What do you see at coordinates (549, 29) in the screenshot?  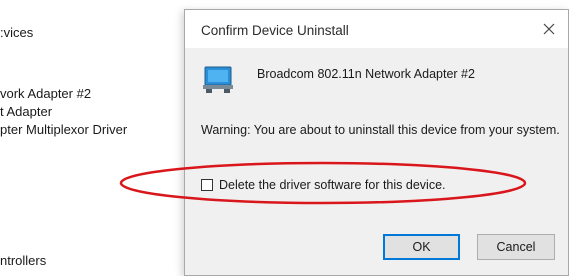 I see `close-icon` at bounding box center [549, 29].